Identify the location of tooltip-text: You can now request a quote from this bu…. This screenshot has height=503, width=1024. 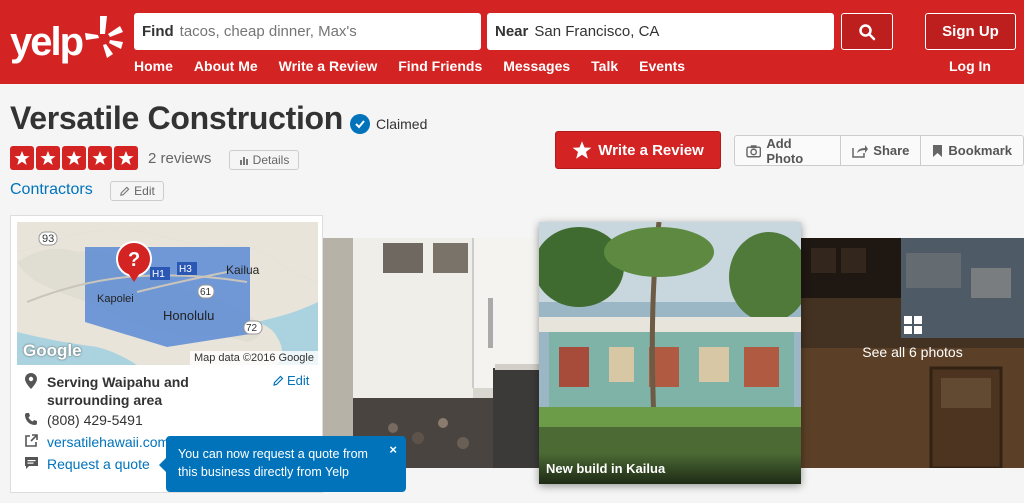
(273, 463).